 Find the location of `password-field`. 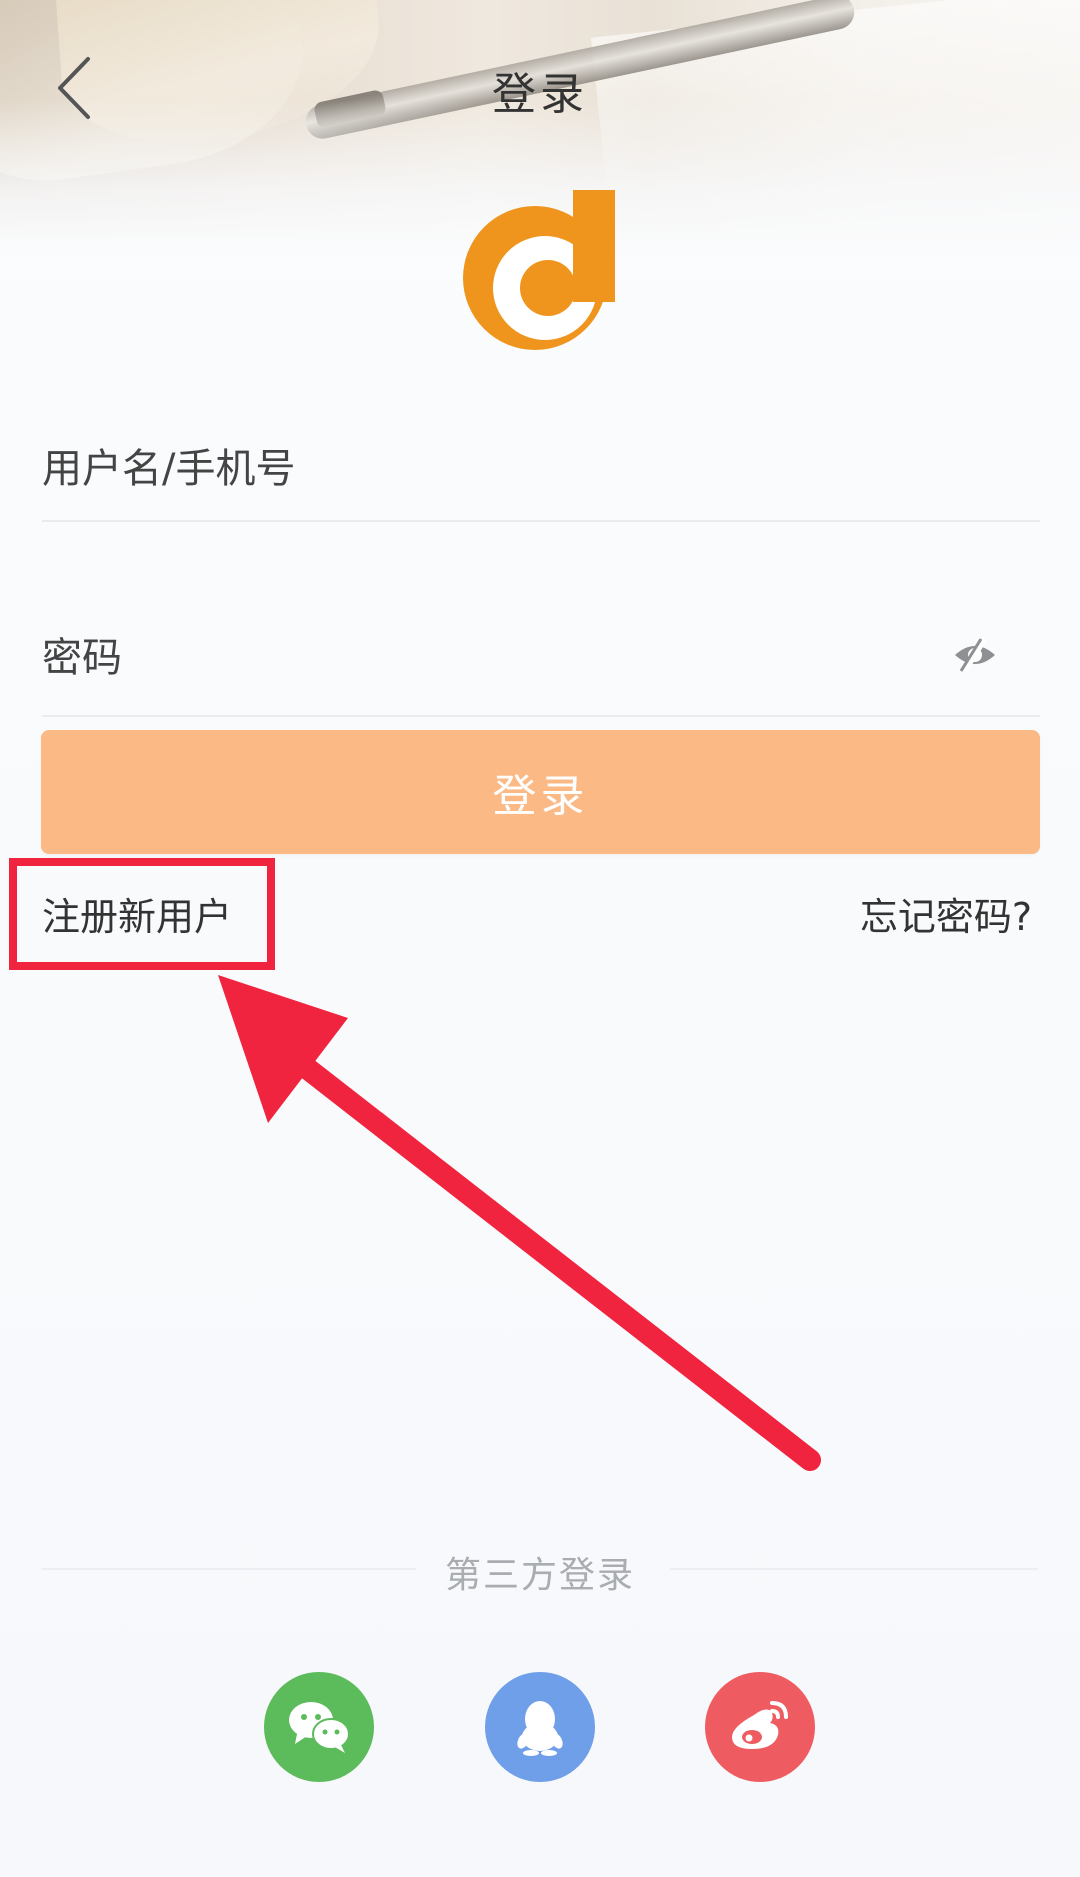

password-field is located at coordinates (541, 668).